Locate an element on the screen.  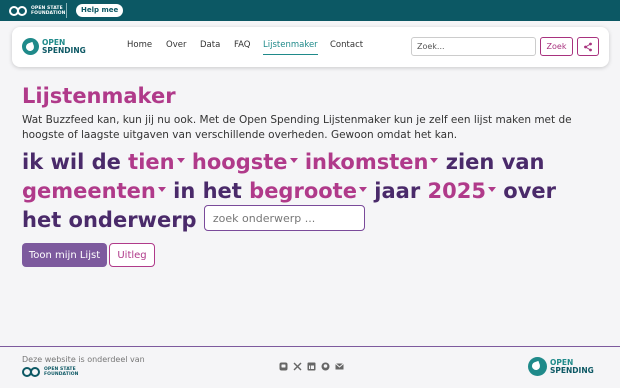
footer-text: Deze website is onderdeel van is located at coordinates (83, 359).